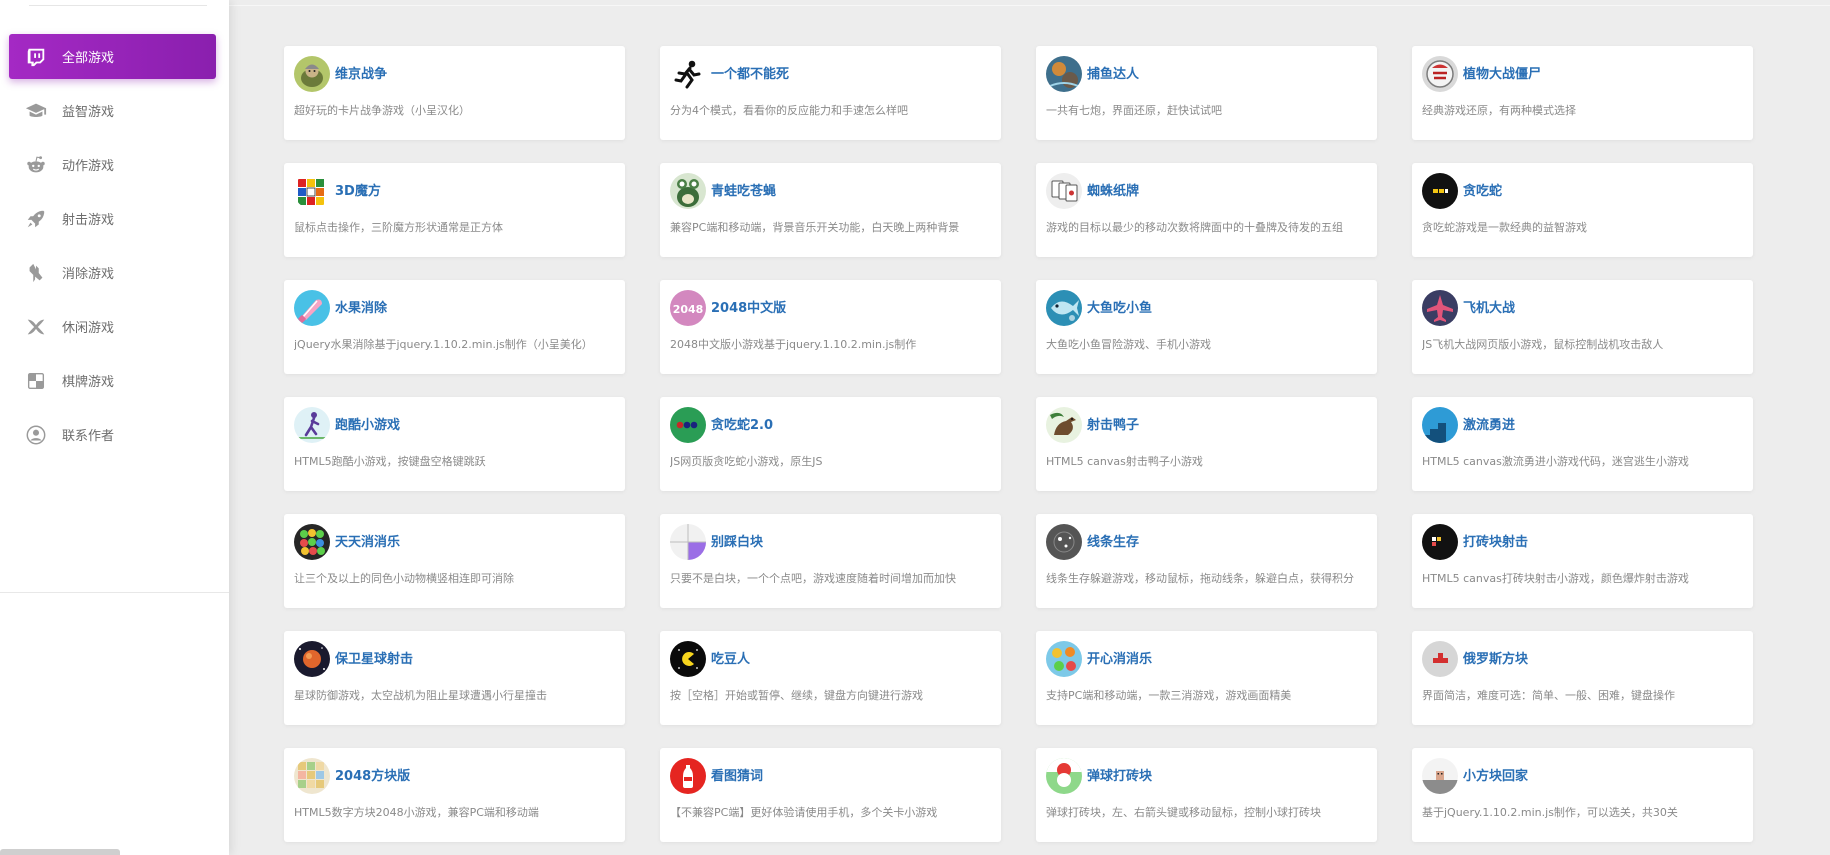 This screenshot has height=855, width=1830. Describe the element at coordinates (750, 72) in the screenshot. I see `game-title: 一个都不能死` at that location.